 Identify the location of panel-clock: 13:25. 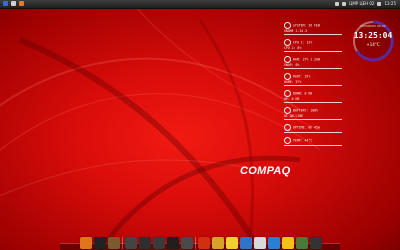
(390, 4).